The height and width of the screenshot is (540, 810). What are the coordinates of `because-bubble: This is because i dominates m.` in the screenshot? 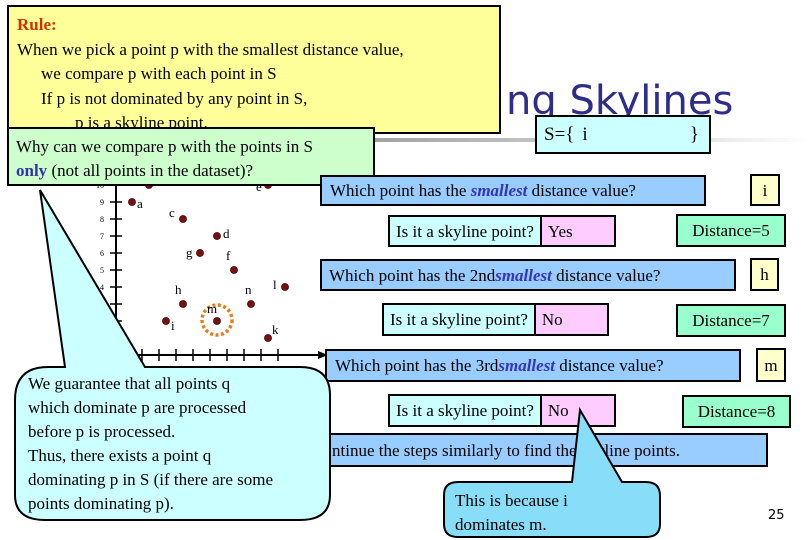 It's located at (511, 513).